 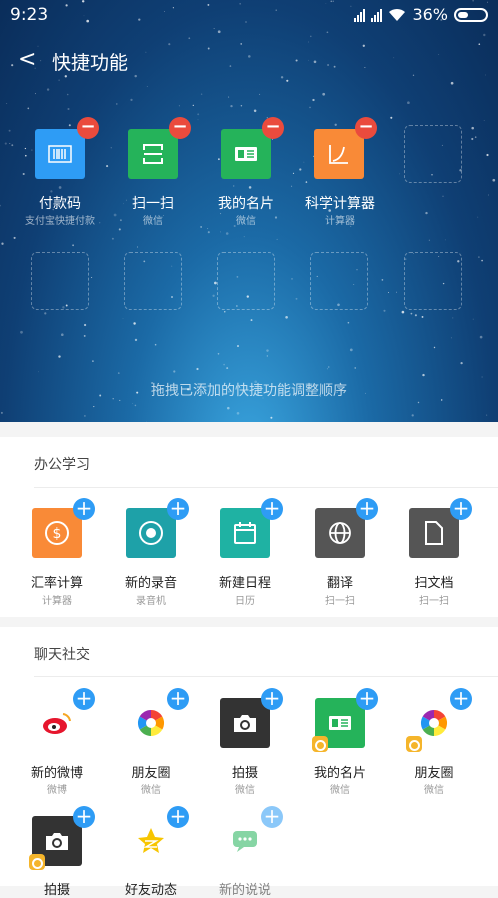 I want to click on item-sub: 录音机, so click(x=151, y=601).